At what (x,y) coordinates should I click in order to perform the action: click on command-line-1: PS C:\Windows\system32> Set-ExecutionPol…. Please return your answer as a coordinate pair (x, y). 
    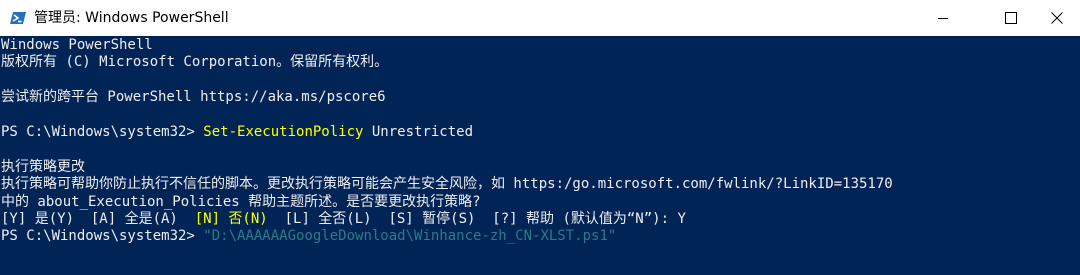
    Looking at the image, I should click on (447, 132).